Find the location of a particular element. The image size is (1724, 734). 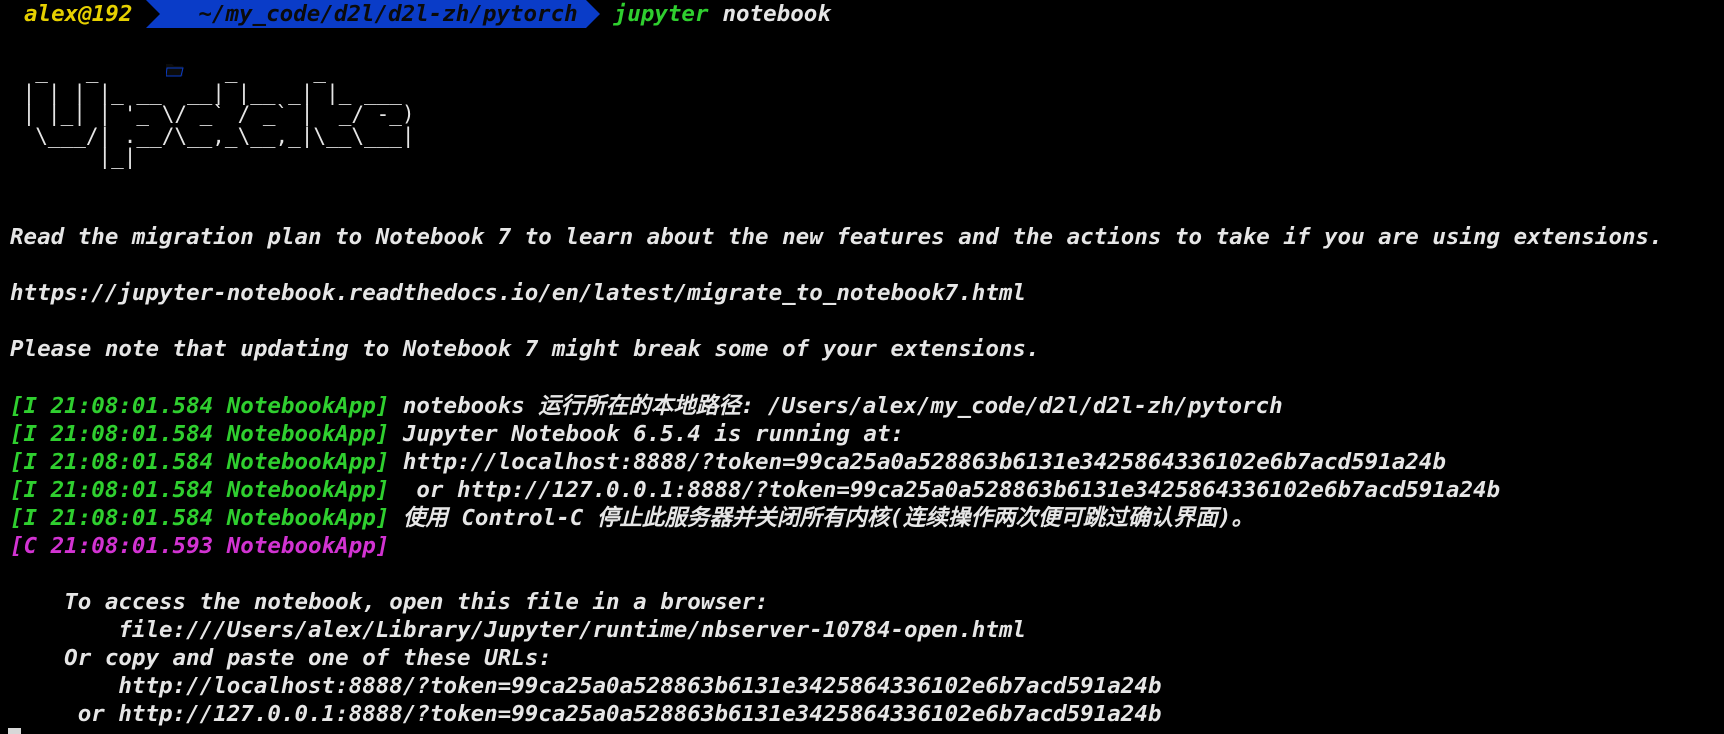

terminal-cursor is located at coordinates (14, 731).